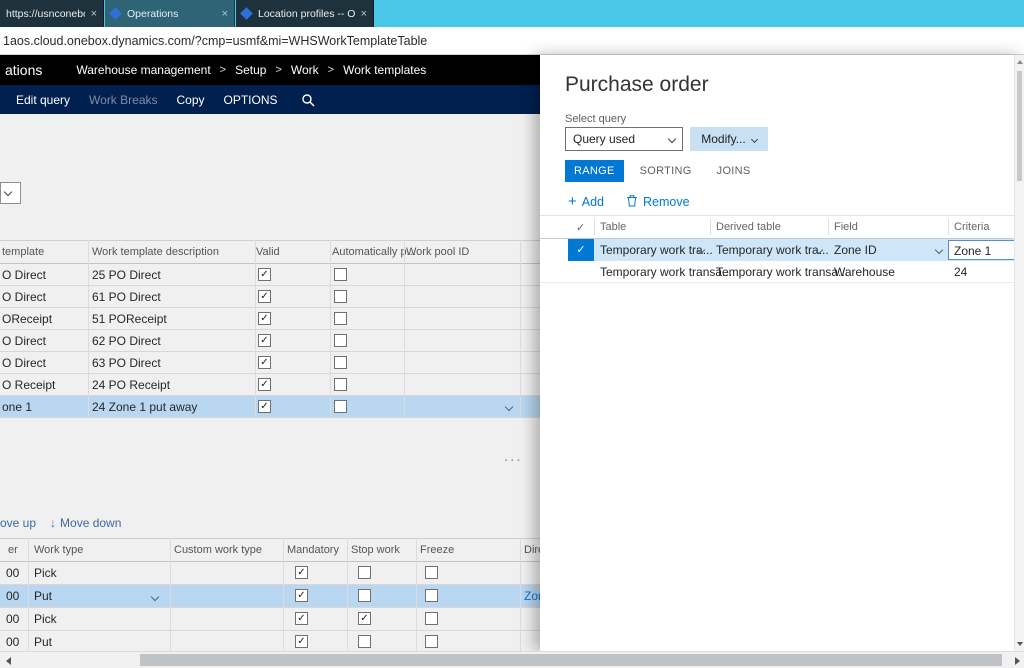 The height and width of the screenshot is (668, 1024). Describe the element at coordinates (375, 550) in the screenshot. I see `col-stop-work: Stop work` at that location.